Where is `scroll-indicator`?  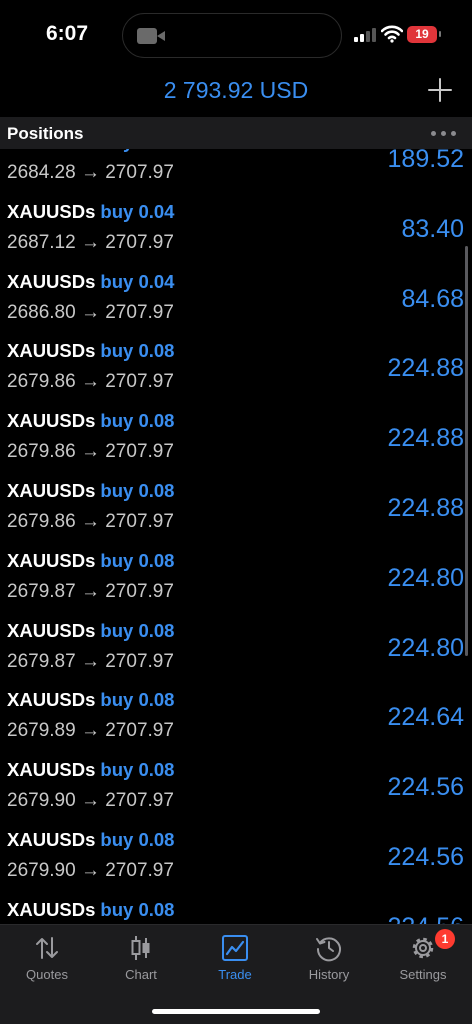 scroll-indicator is located at coordinates (466, 451).